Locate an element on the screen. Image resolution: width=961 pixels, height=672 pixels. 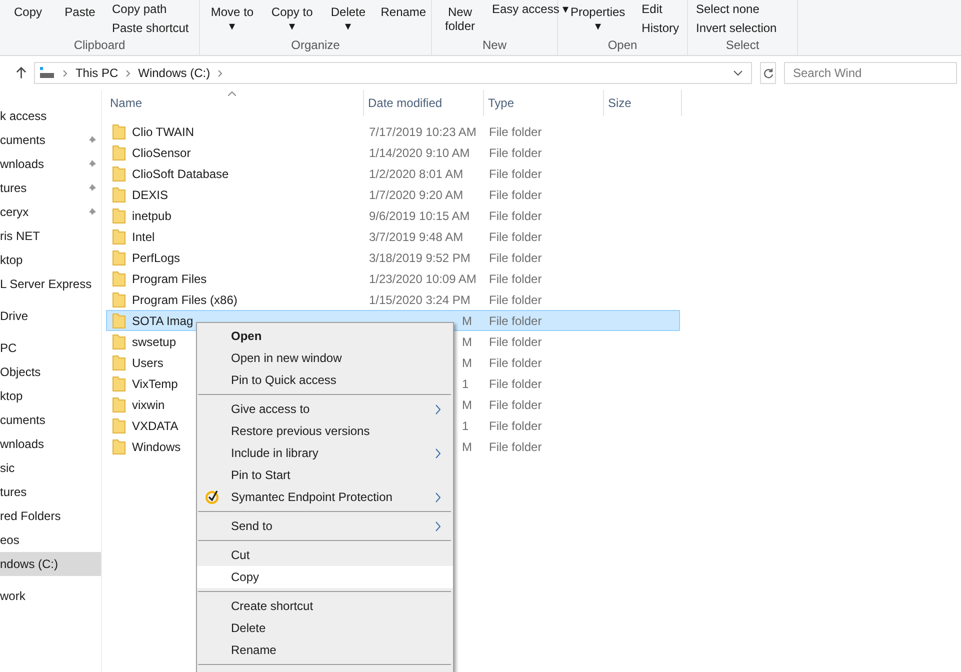
ribbon-button: Copy to ▾ is located at coordinates (292, 19).